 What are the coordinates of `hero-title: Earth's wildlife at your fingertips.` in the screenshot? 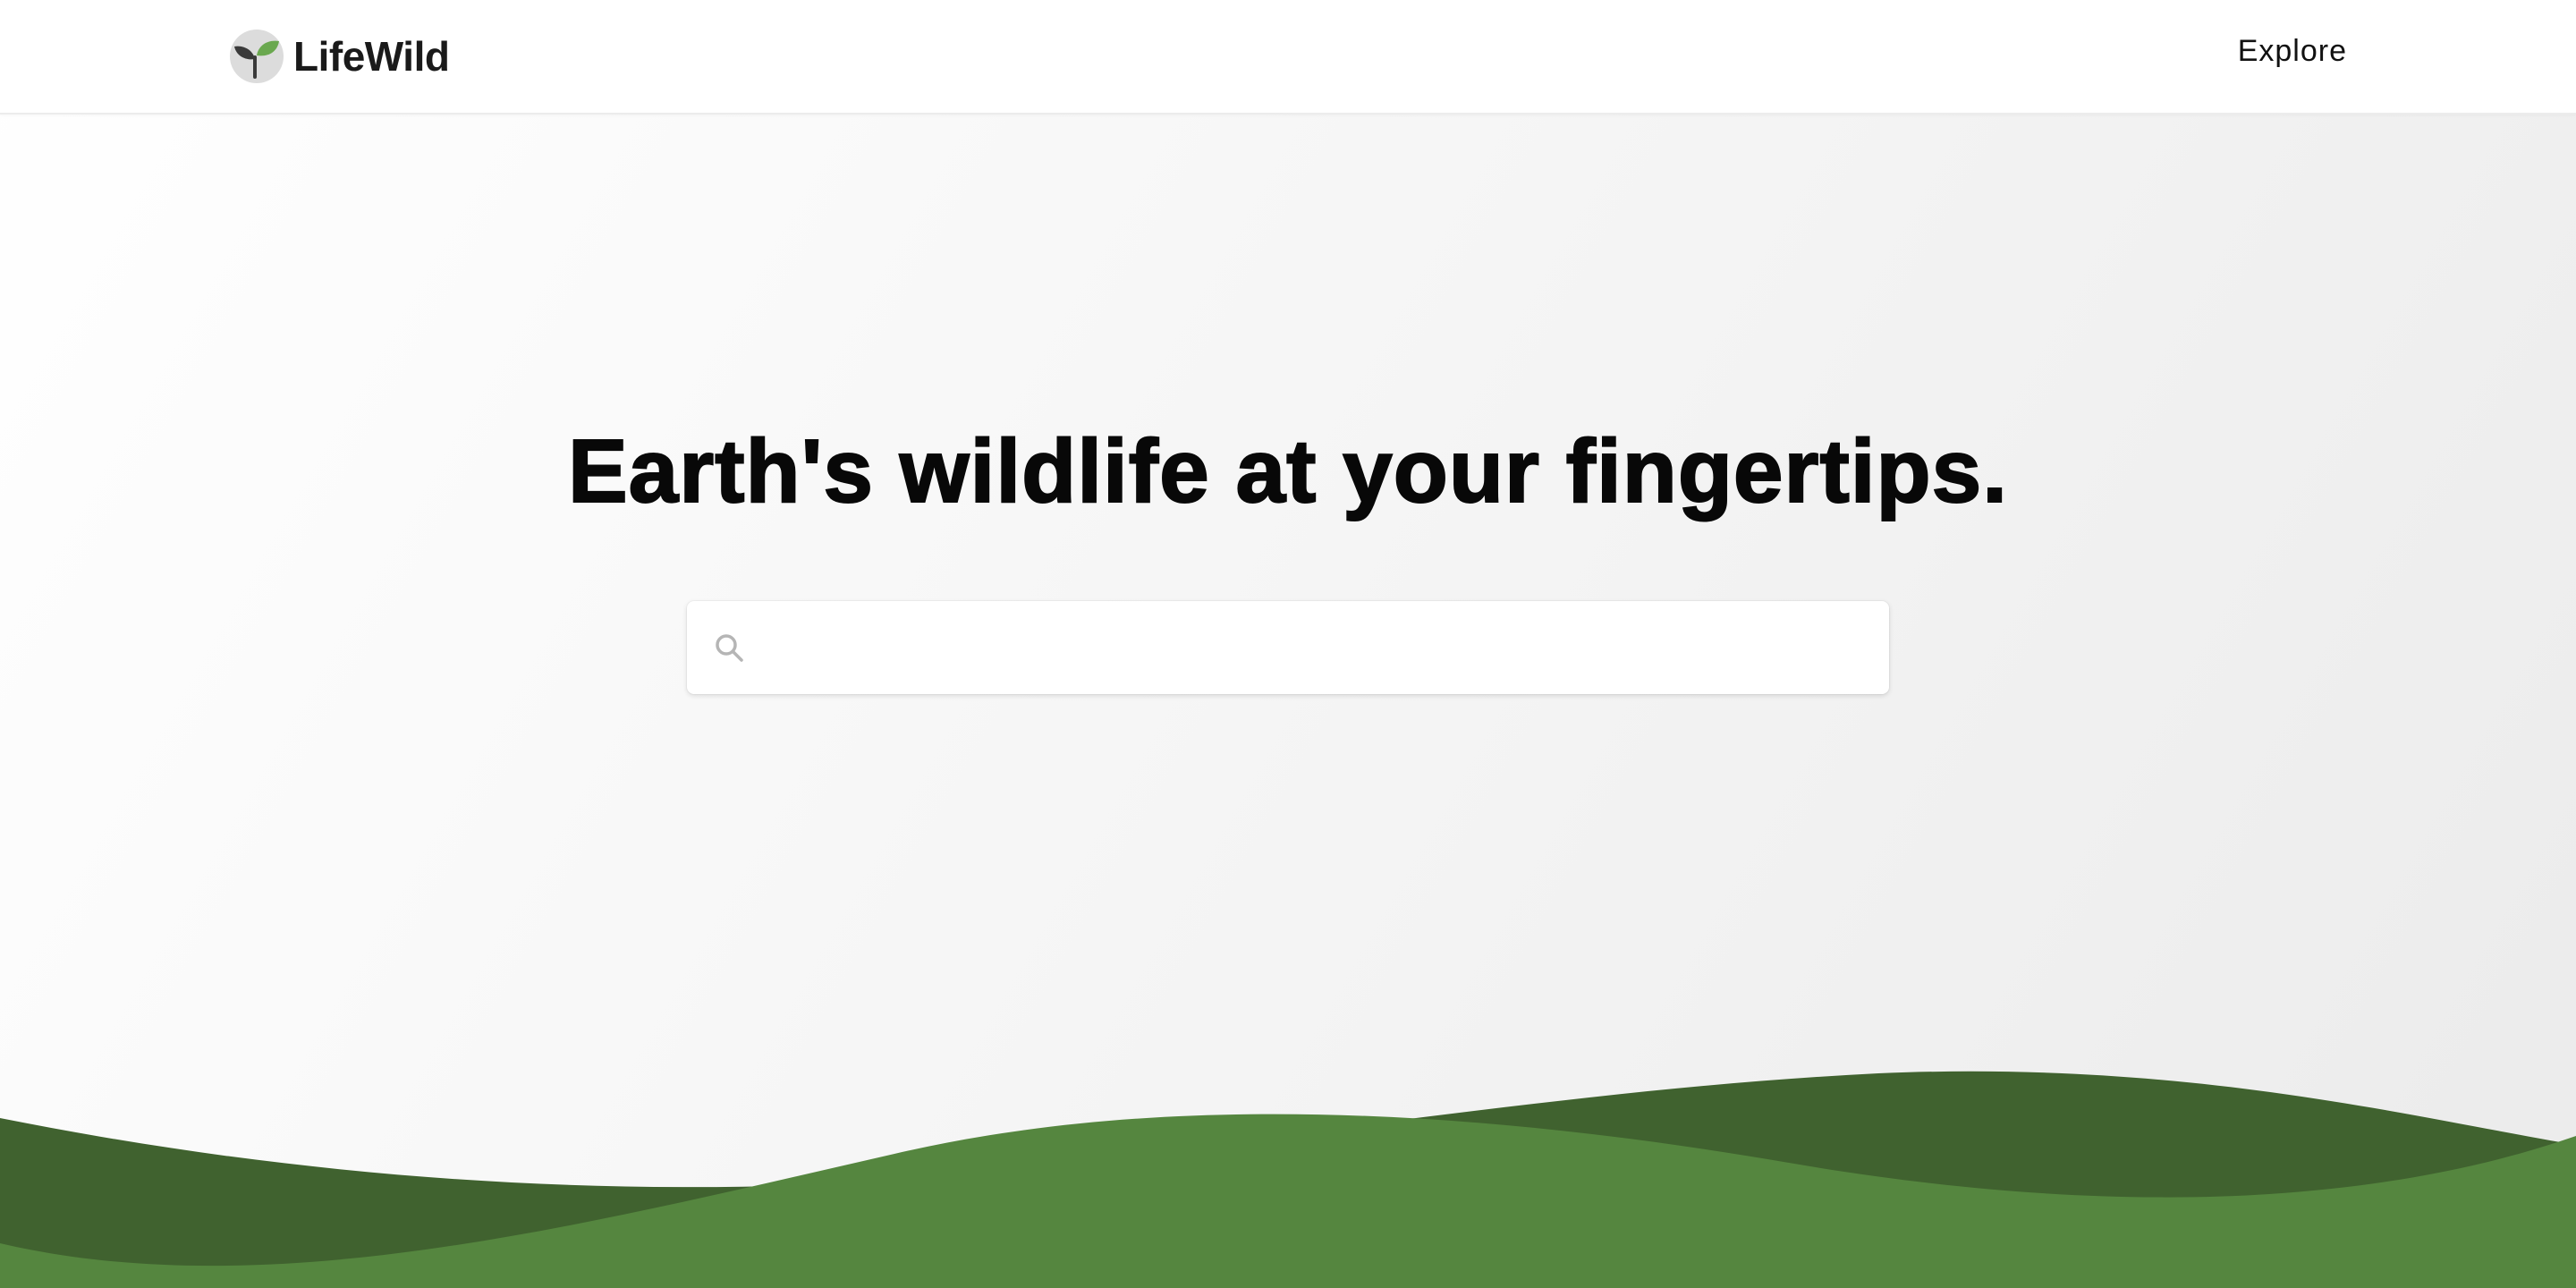 It's located at (1288, 471).